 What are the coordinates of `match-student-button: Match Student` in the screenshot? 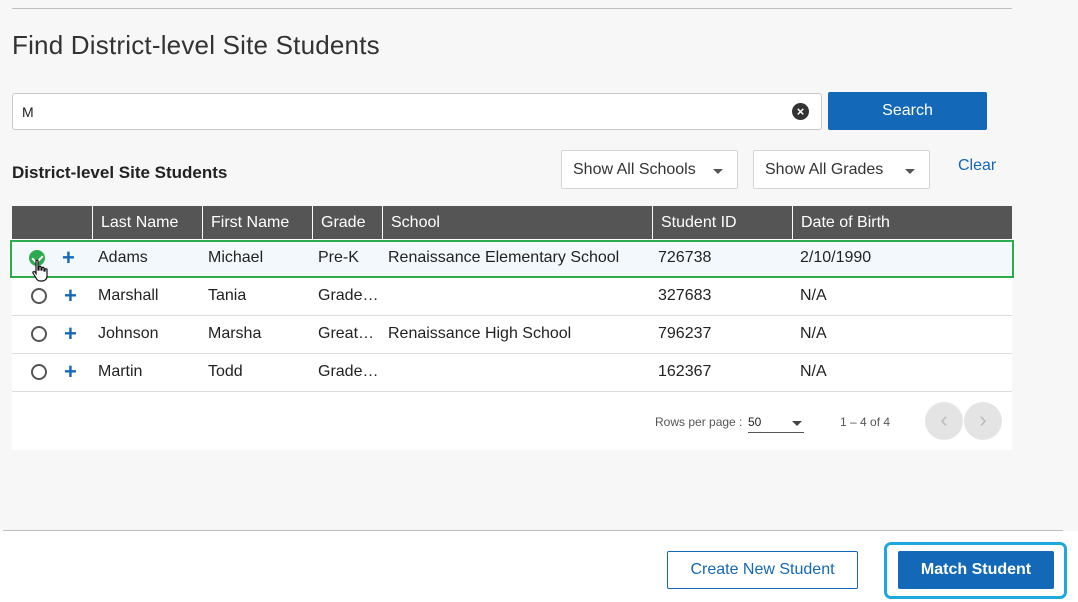 It's located at (976, 570).